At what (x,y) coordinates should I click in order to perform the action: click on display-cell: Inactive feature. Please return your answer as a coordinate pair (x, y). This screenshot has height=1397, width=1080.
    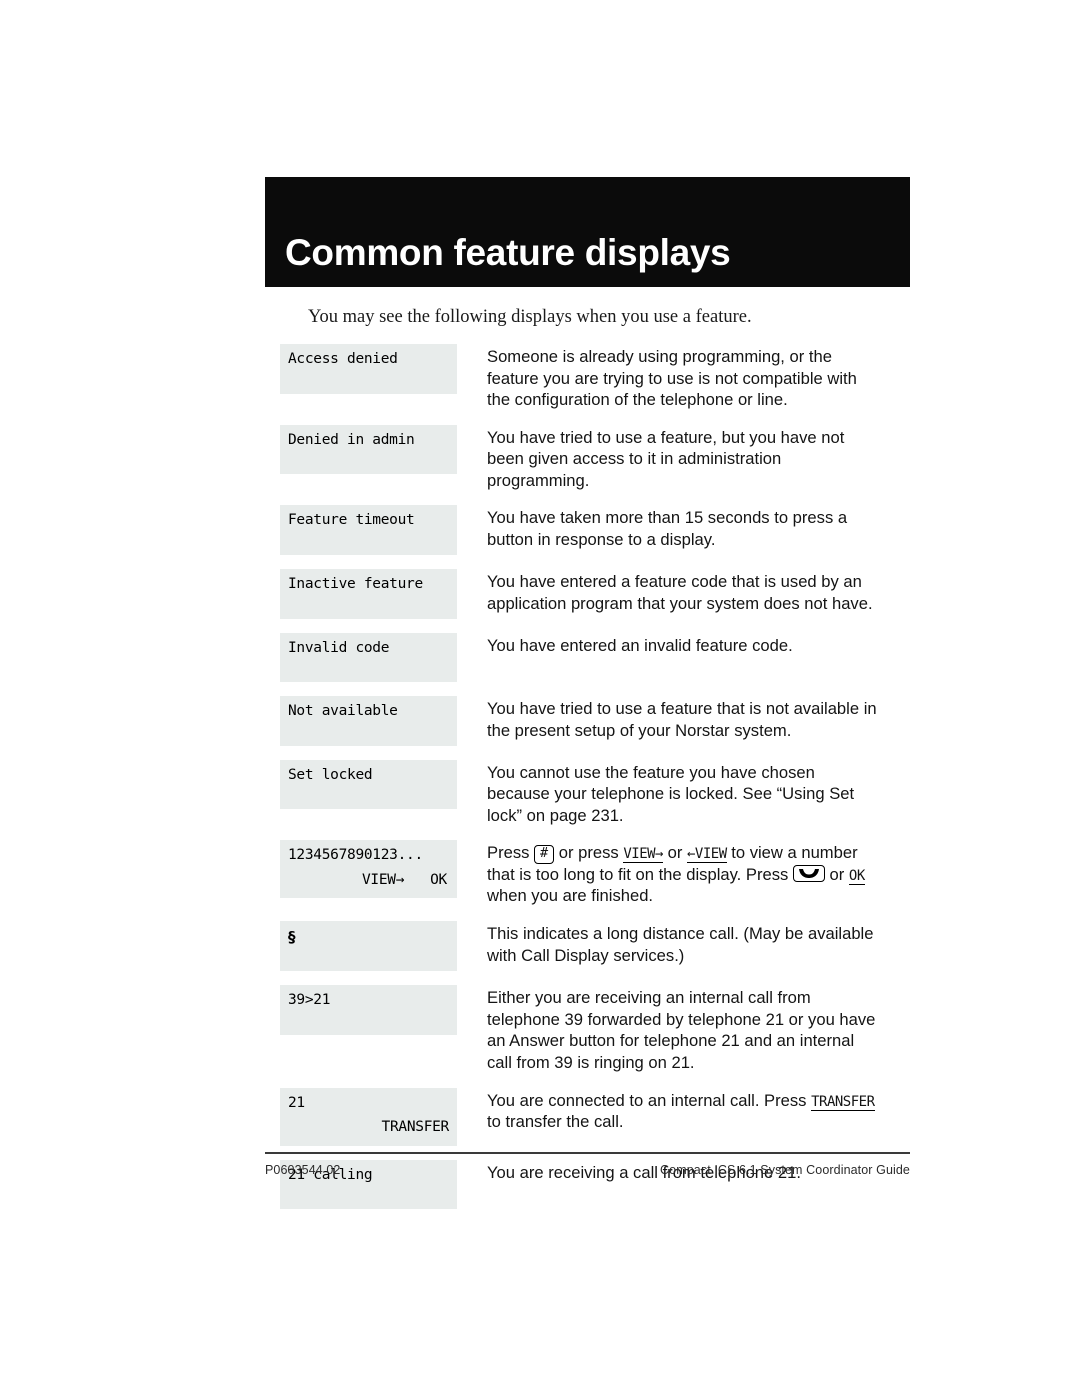
    Looking at the image, I should click on (368, 593).